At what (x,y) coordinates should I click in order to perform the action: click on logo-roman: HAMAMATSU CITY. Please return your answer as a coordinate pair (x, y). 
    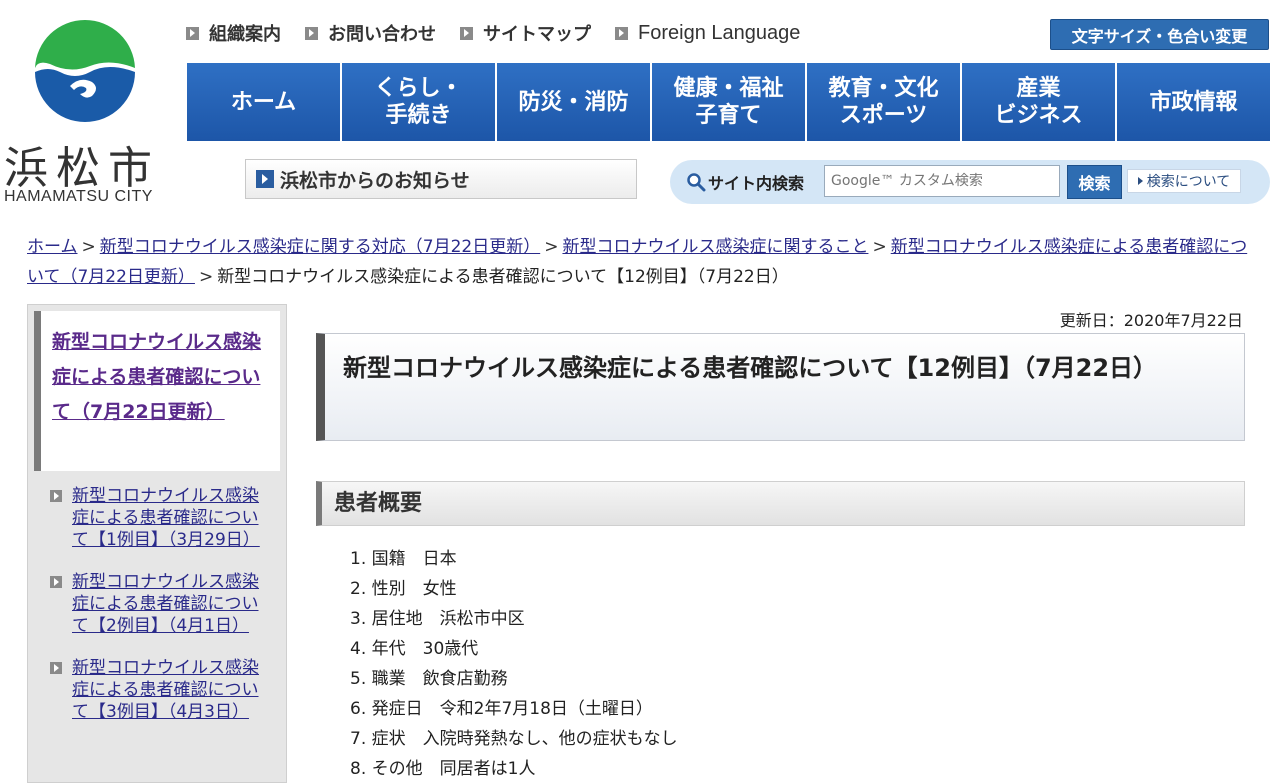
    Looking at the image, I should click on (78, 196).